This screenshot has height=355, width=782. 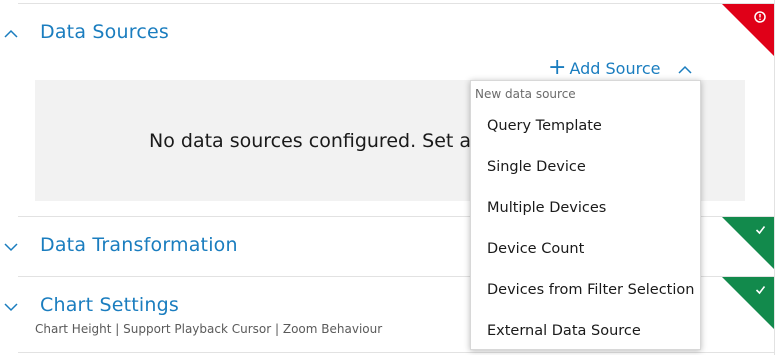 What do you see at coordinates (557, 67) in the screenshot?
I see `plus-icon: +` at bounding box center [557, 67].